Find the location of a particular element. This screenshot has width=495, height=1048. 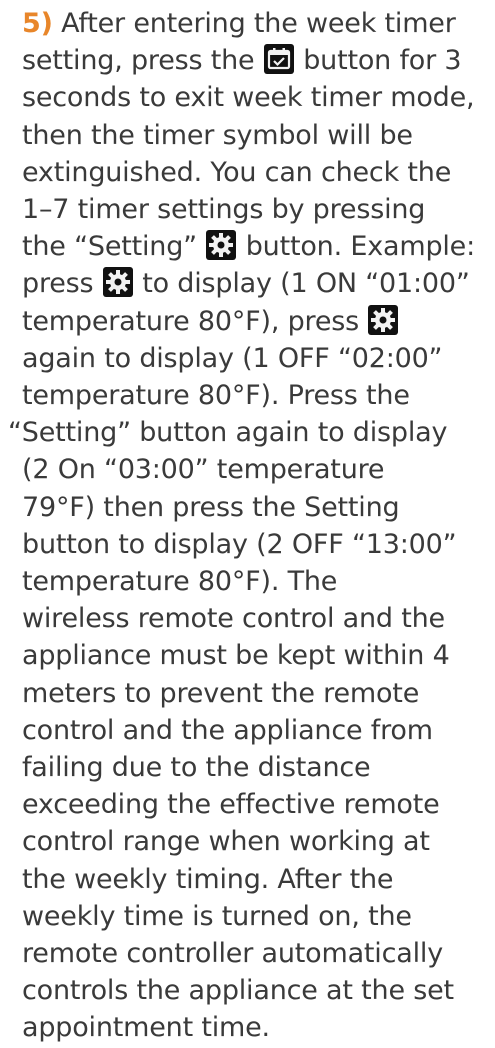

line-text: control and the appliance from is located at coordinates (227, 730).